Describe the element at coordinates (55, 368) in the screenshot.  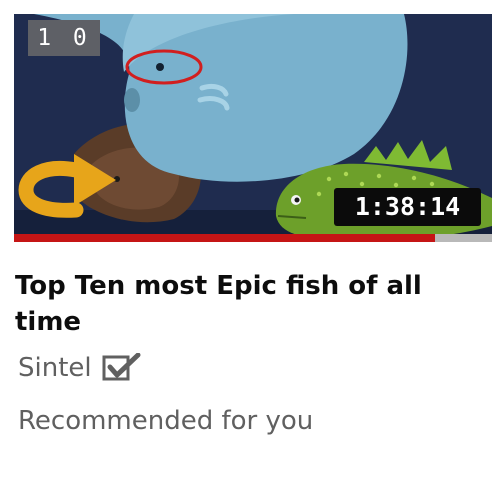
I see `channel-name: Sintel` at that location.